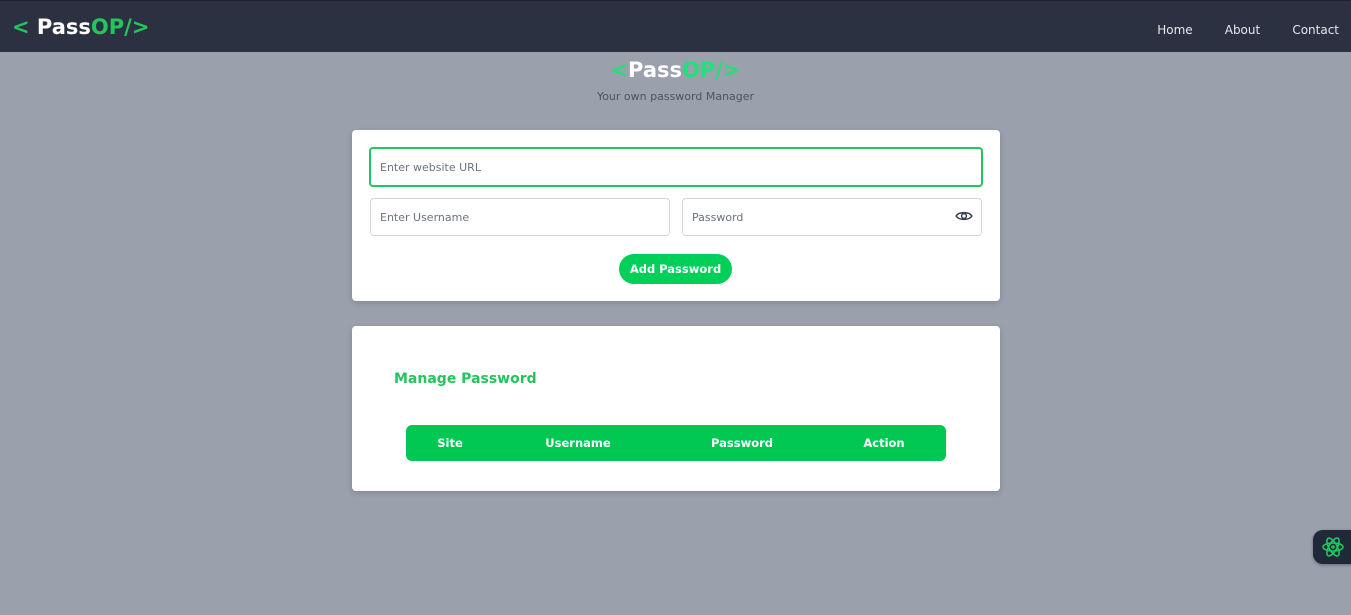 This screenshot has height=615, width=1351. Describe the element at coordinates (1174, 30) in the screenshot. I see `nav-link-home: Home` at that location.